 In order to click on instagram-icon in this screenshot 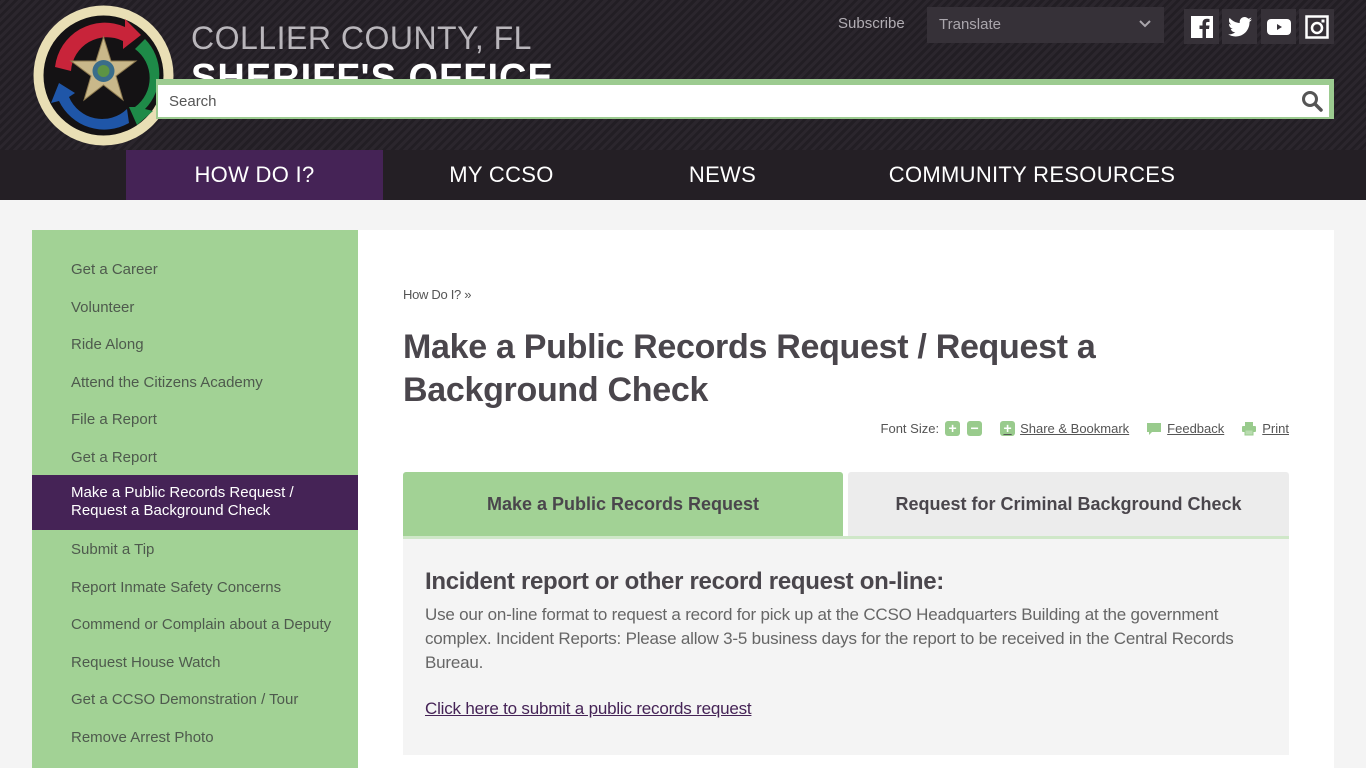, I will do `click(1316, 26)`.